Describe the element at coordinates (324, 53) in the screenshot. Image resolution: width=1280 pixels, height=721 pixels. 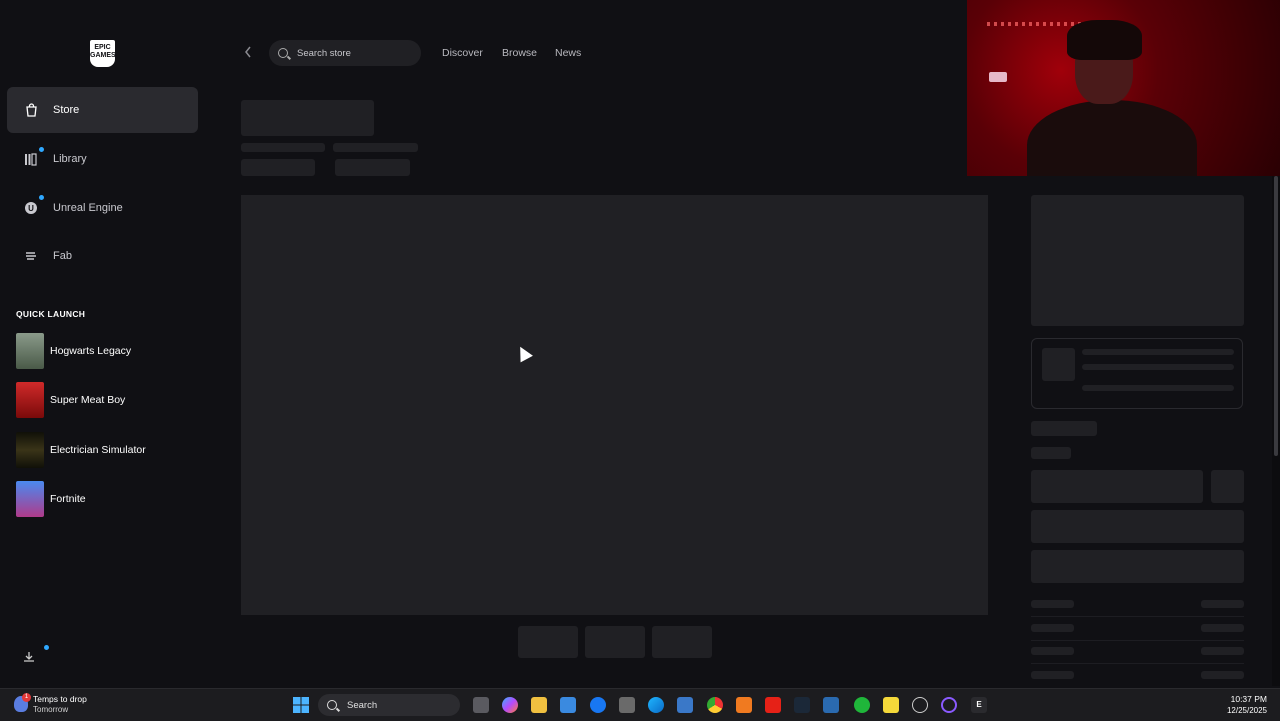
I see `search-placeholder: Search store` at that location.